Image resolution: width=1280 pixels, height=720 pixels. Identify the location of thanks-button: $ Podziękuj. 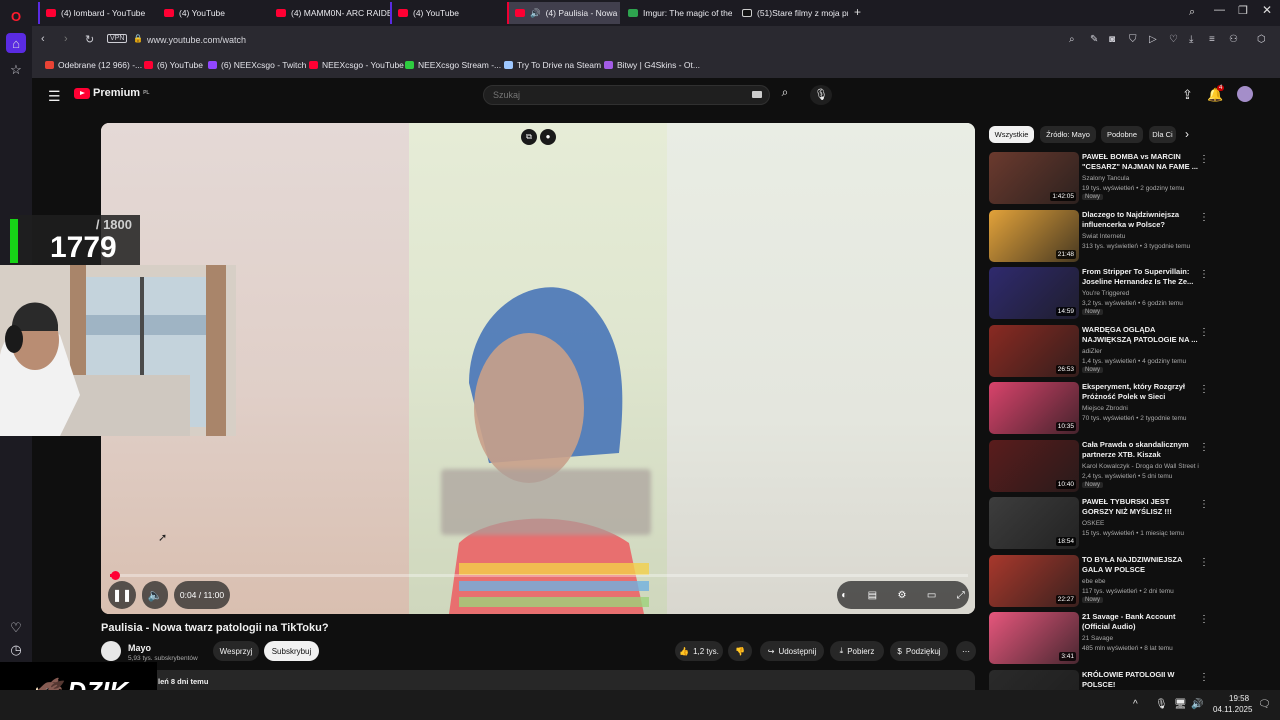
(919, 651).